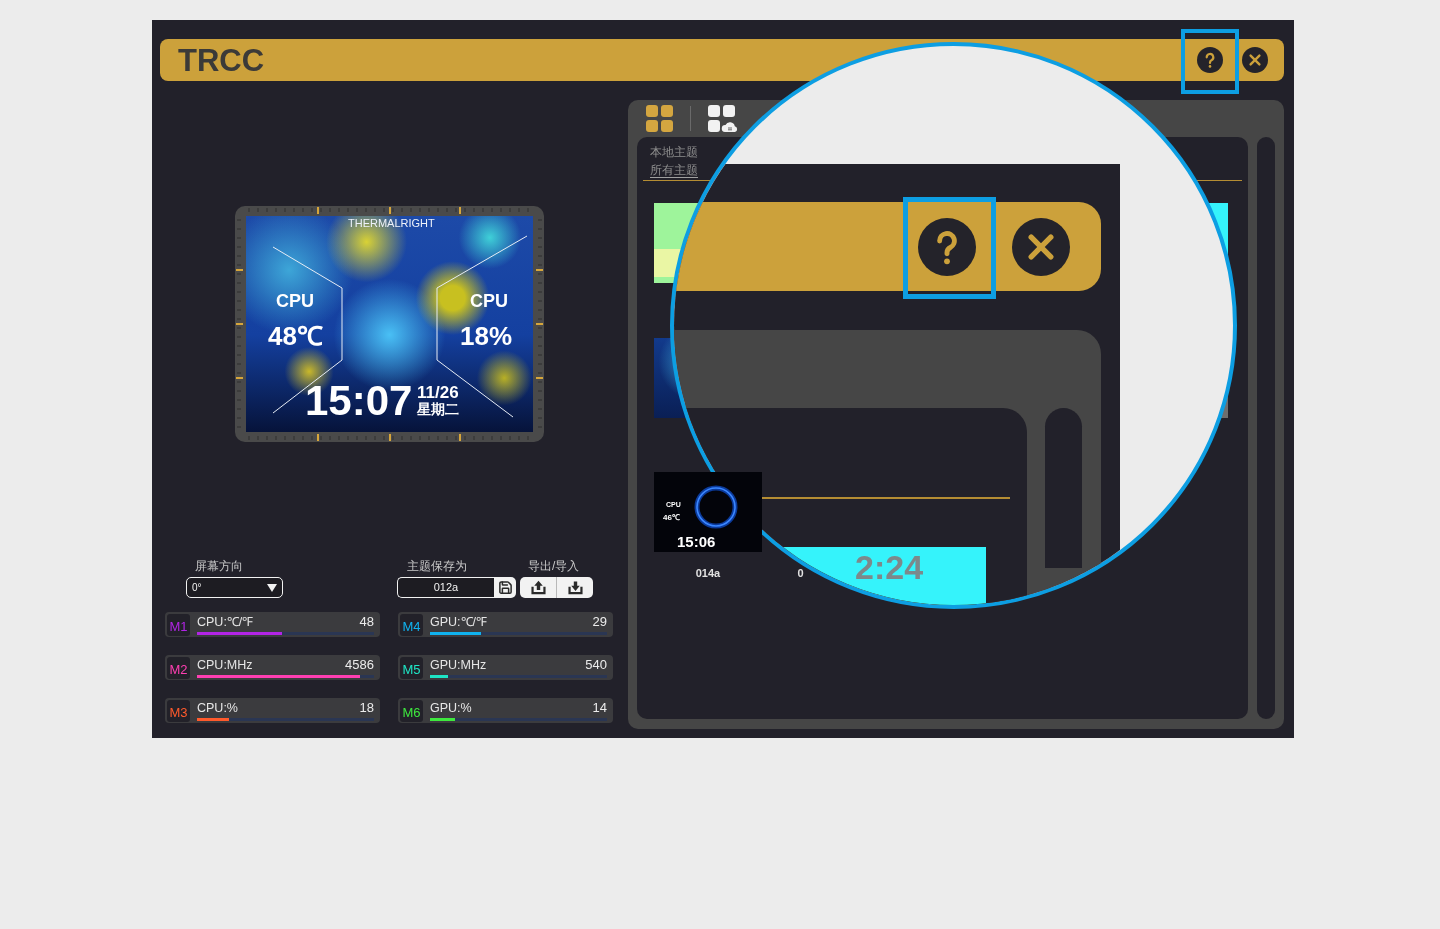  Describe the element at coordinates (1266, 428) in the screenshot. I see `scrollbar` at that location.